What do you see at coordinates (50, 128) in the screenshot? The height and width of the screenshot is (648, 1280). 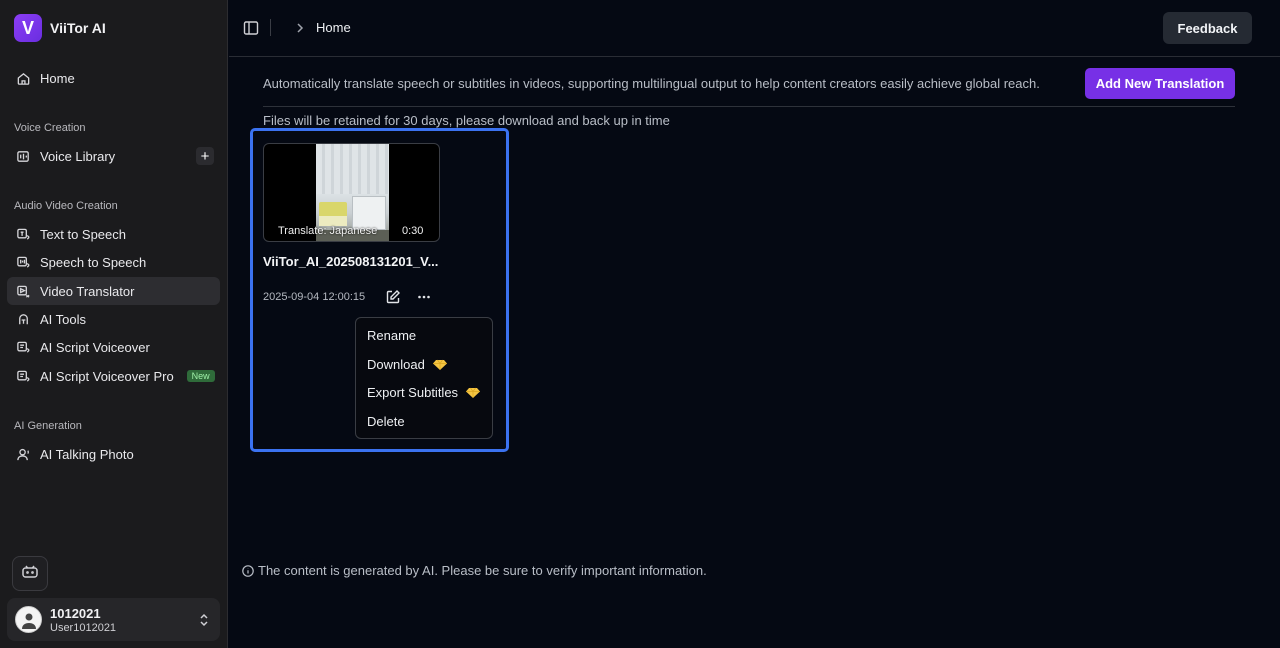 I see `section-label-voice-creation: Voice Creation` at bounding box center [50, 128].